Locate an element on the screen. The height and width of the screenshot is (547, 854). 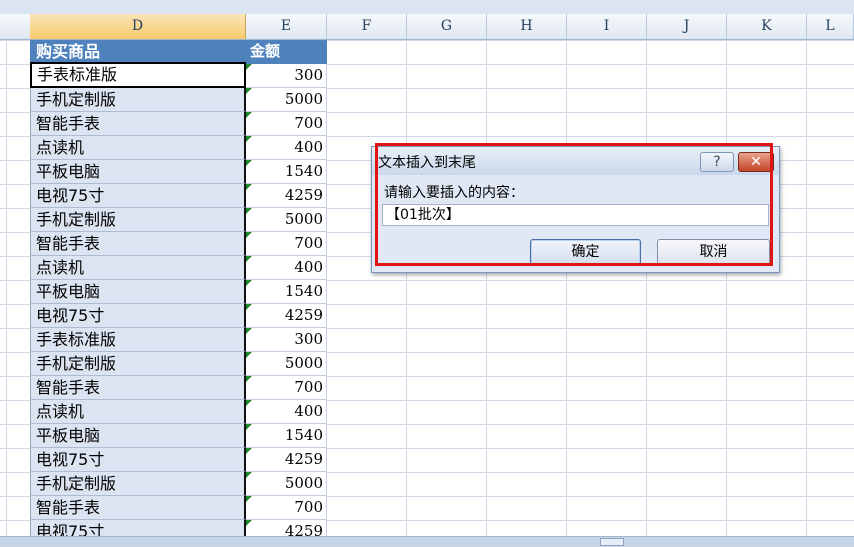
scrollbar-thumb is located at coordinates (612, 542).